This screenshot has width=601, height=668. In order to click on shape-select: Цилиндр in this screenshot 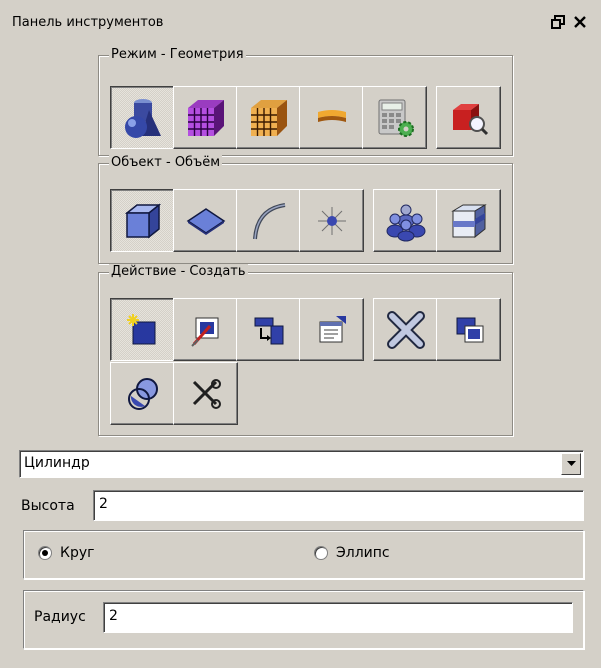, I will do `click(301, 464)`.